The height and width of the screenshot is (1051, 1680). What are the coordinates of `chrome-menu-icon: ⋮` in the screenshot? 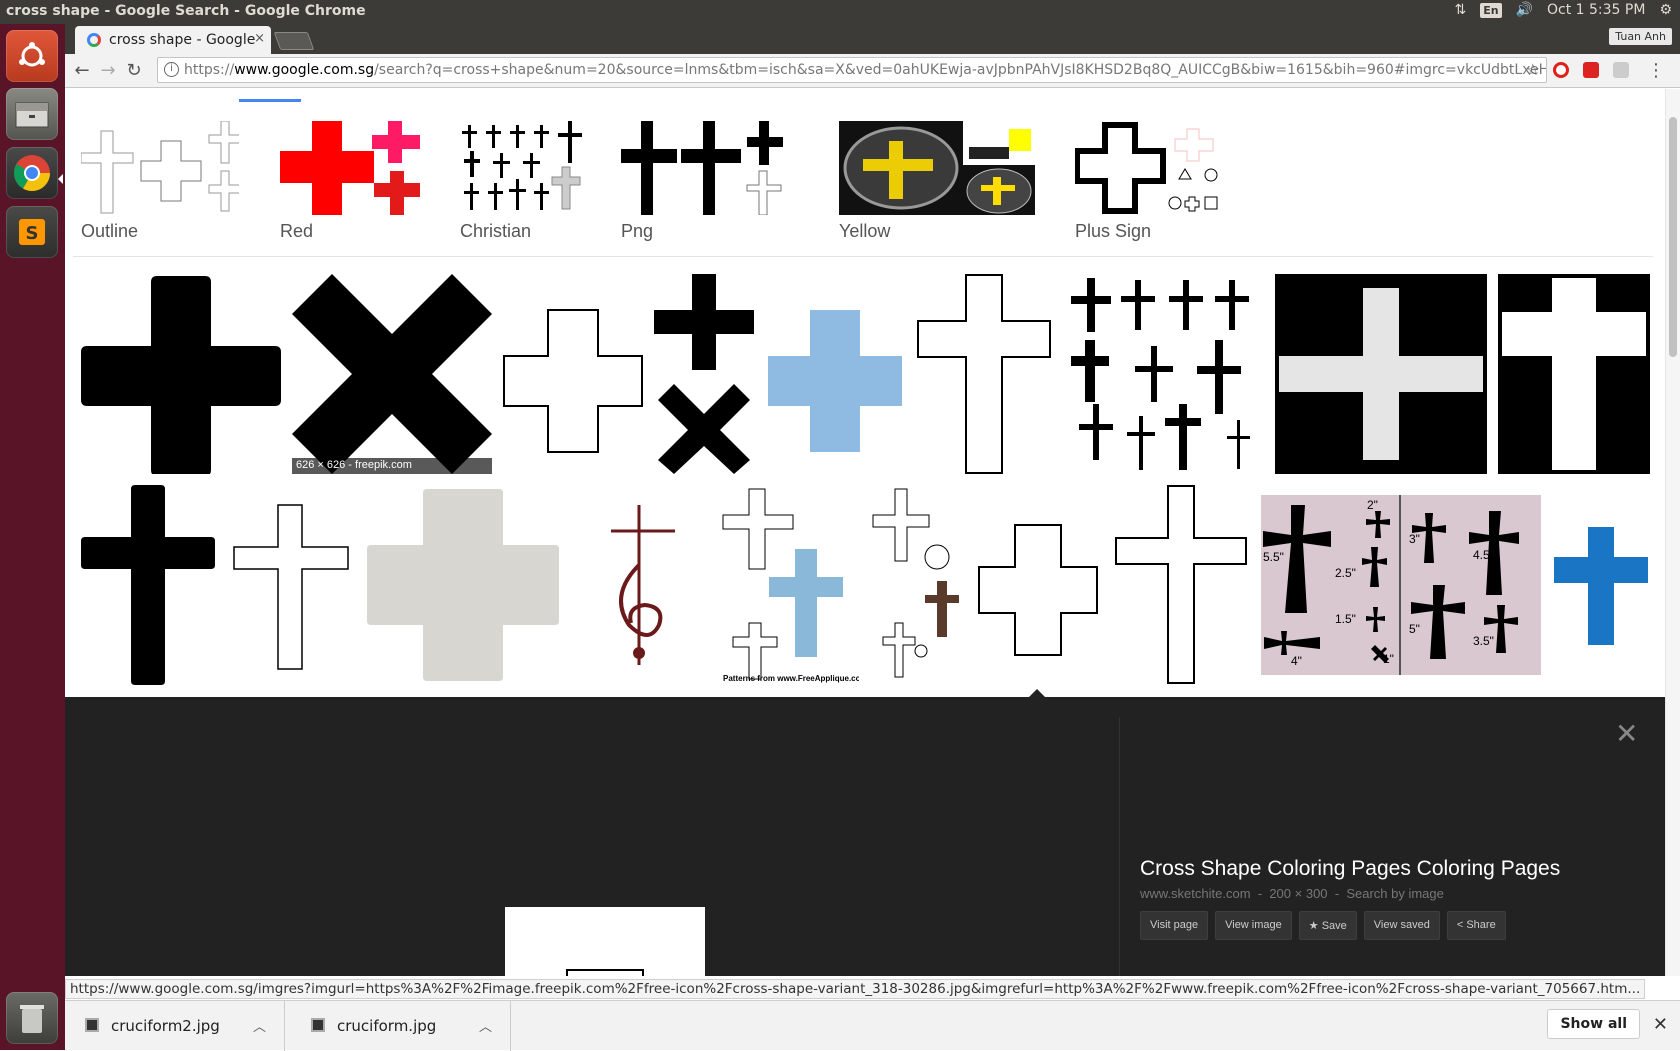 It's located at (1656, 71).